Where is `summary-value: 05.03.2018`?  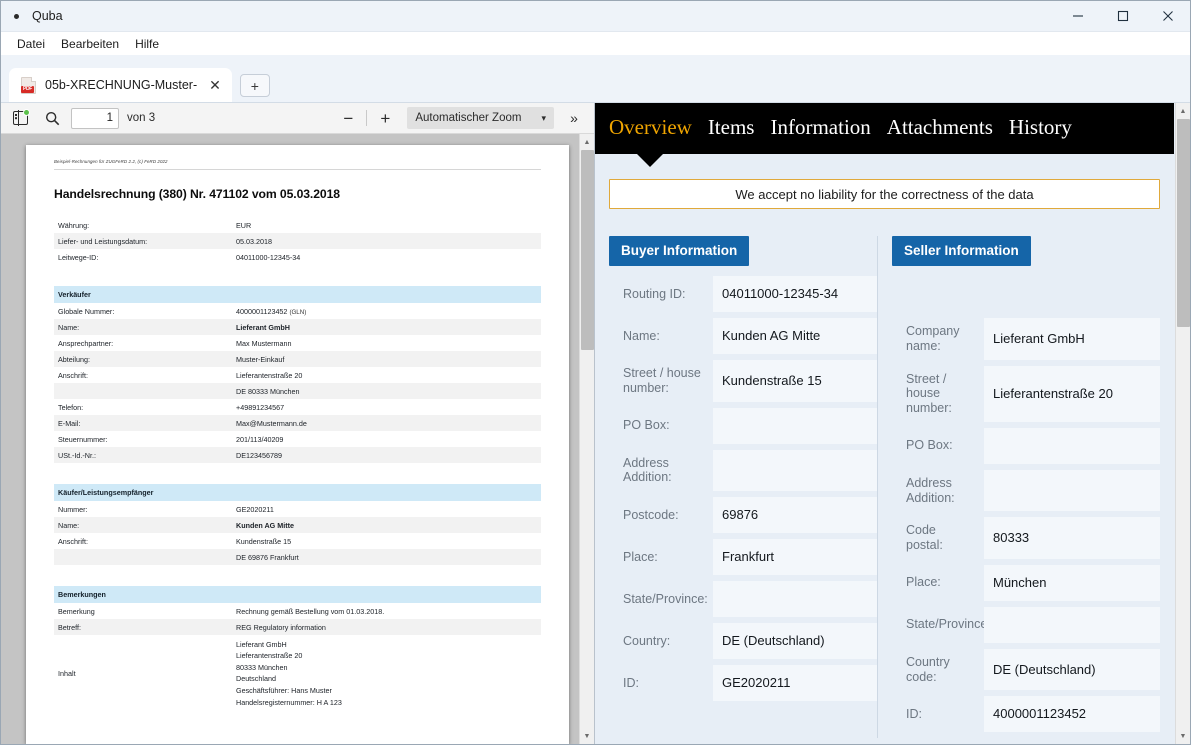
summary-value: 05.03.2018 is located at coordinates (386, 241).